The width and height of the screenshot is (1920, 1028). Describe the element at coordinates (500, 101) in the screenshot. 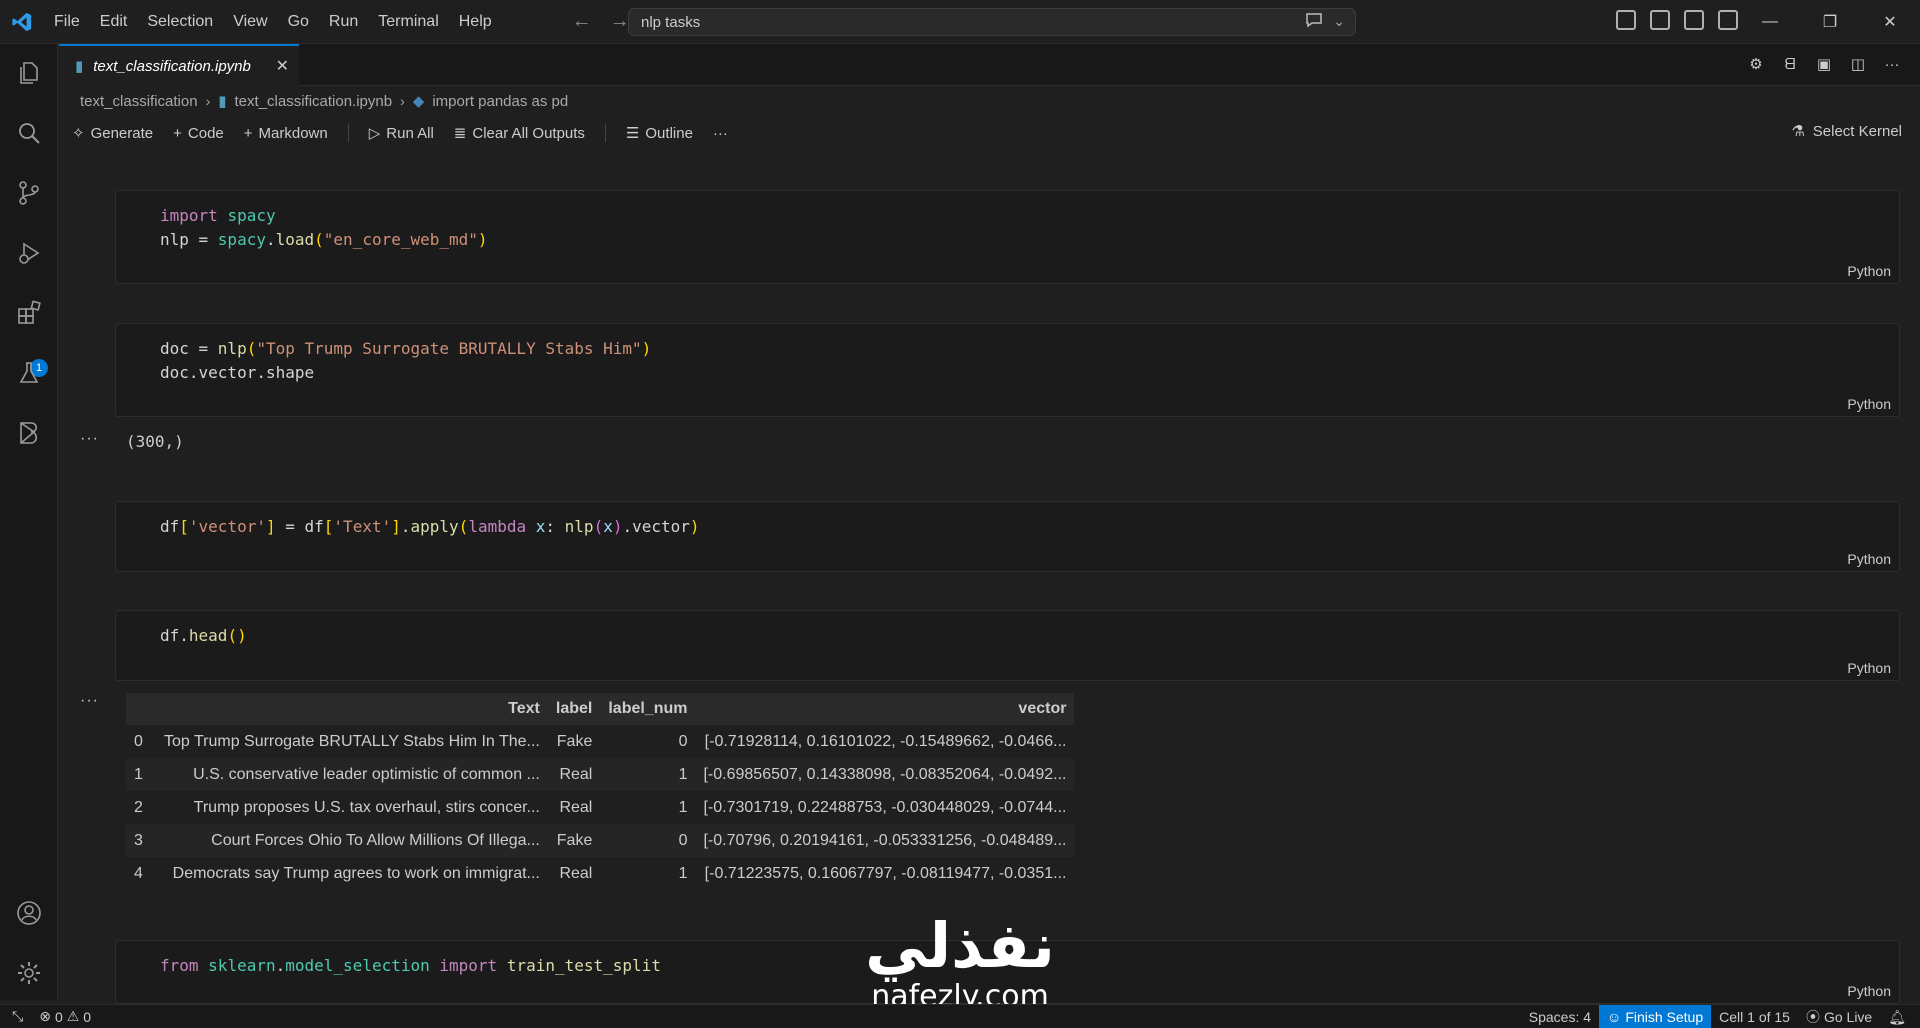

I see `breadcrumb-symbol: import pandas as pd` at that location.